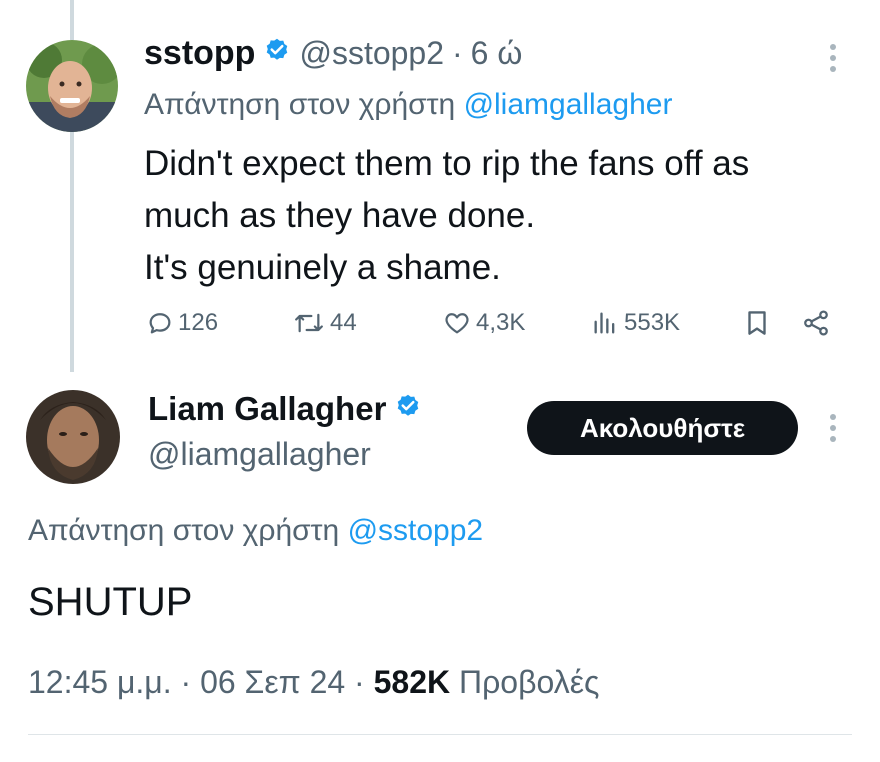 The width and height of the screenshot is (880, 762). Describe the element at coordinates (198, 322) in the screenshot. I see `reply-count: 126` at that location.